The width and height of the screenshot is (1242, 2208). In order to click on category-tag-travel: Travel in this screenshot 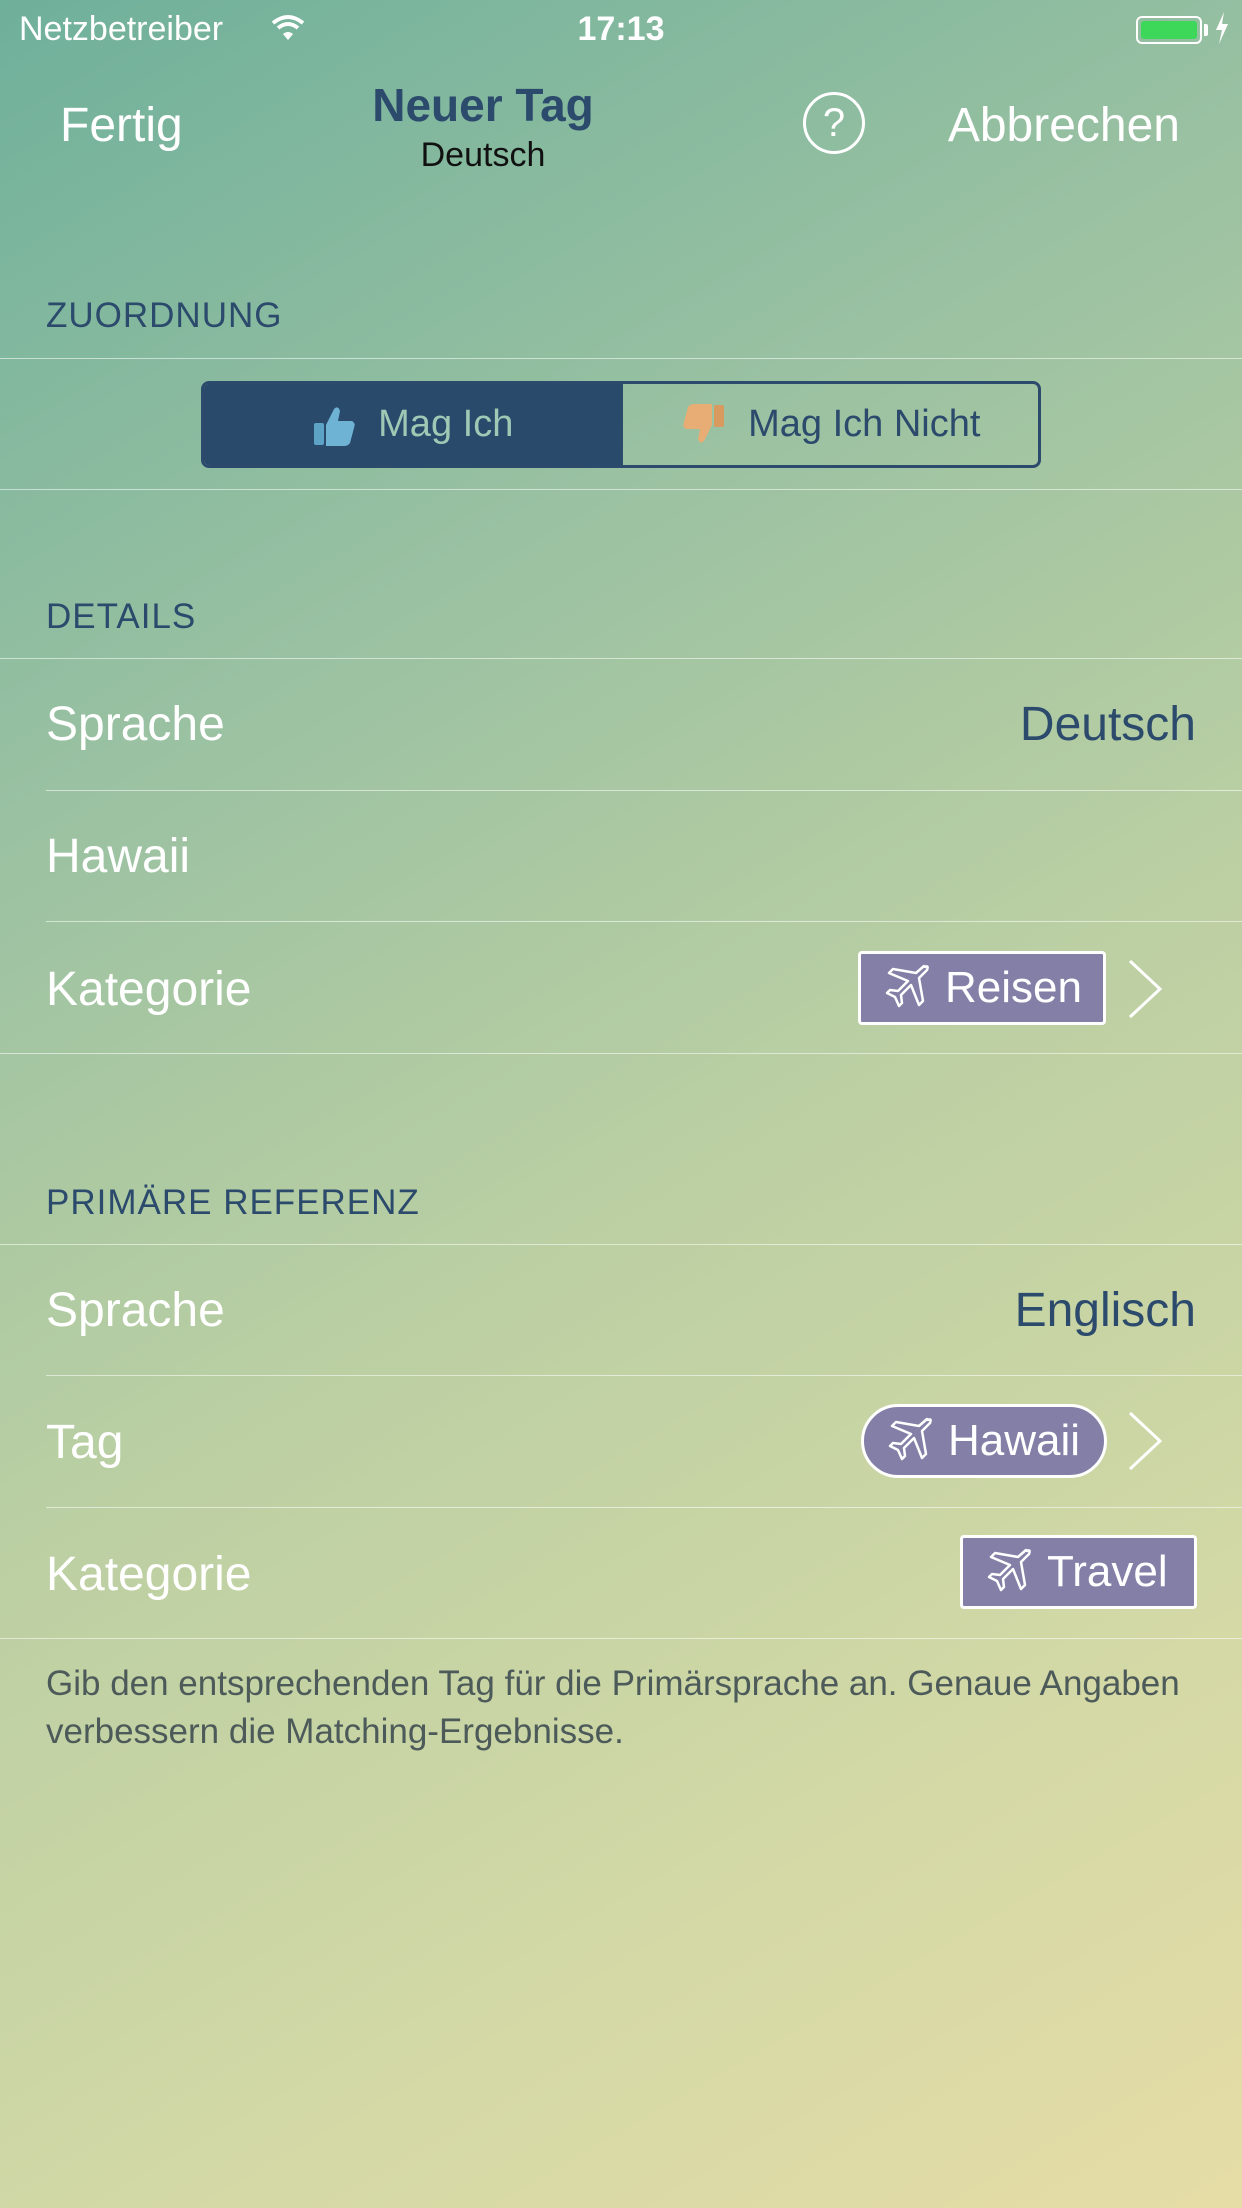, I will do `click(1078, 1572)`.